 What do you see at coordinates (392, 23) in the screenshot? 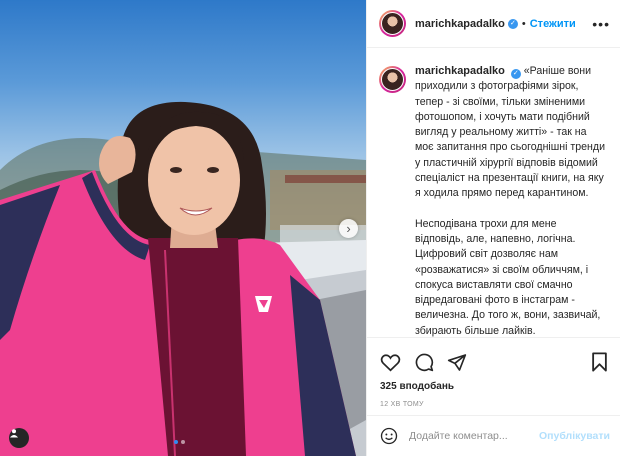
I see `avatar` at bounding box center [392, 23].